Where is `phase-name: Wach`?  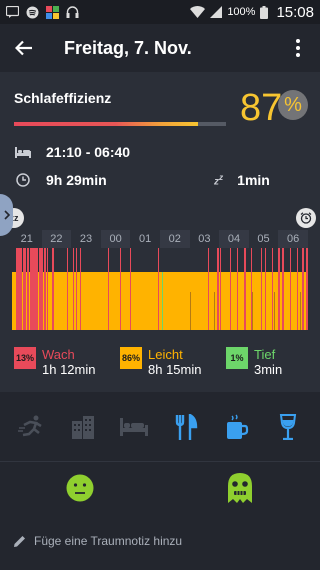 phase-name: Wach is located at coordinates (58, 354).